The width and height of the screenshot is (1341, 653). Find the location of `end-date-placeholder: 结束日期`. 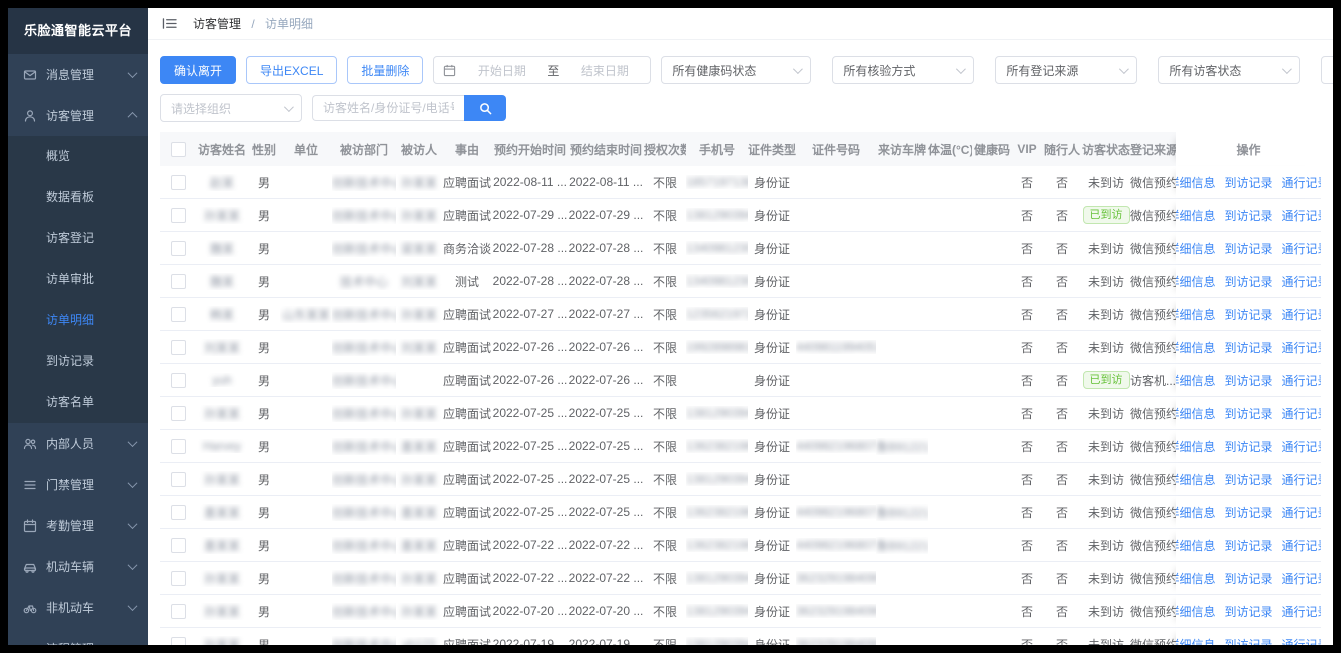

end-date-placeholder: 结束日期 is located at coordinates (604, 70).